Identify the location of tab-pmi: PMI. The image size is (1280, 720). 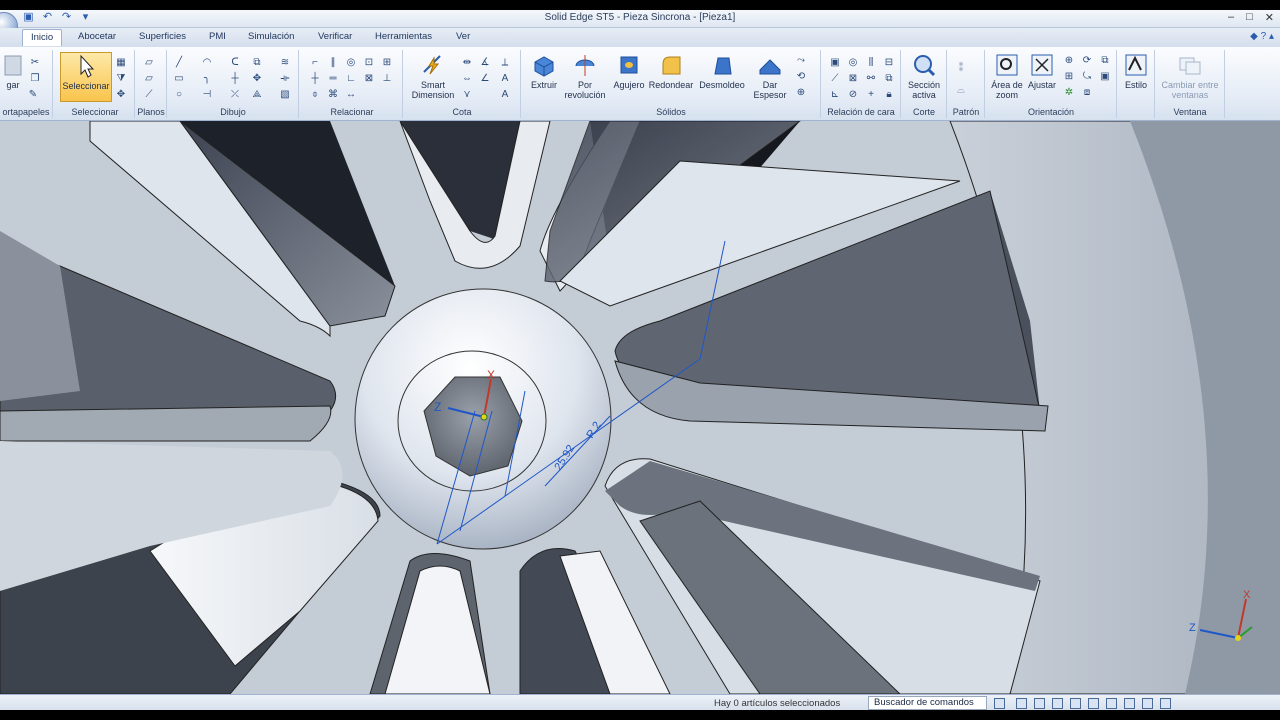
(217, 36).